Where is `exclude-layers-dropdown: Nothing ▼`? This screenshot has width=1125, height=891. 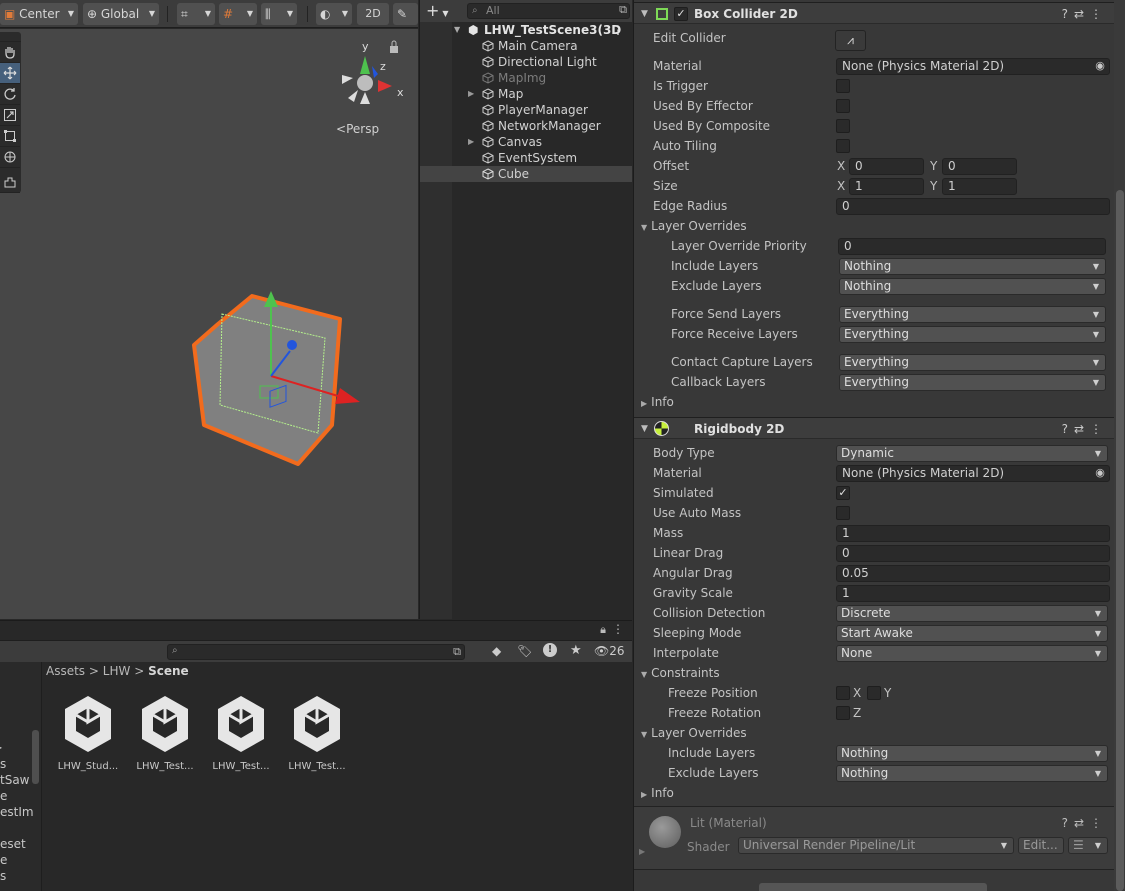 exclude-layers-dropdown: Nothing ▼ is located at coordinates (972, 286).